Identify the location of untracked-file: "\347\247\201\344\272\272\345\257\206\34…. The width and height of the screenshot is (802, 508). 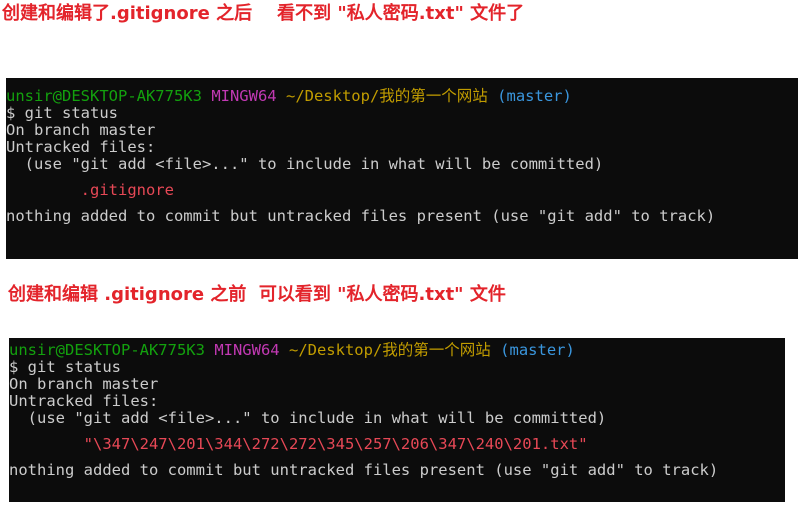
(298, 444).